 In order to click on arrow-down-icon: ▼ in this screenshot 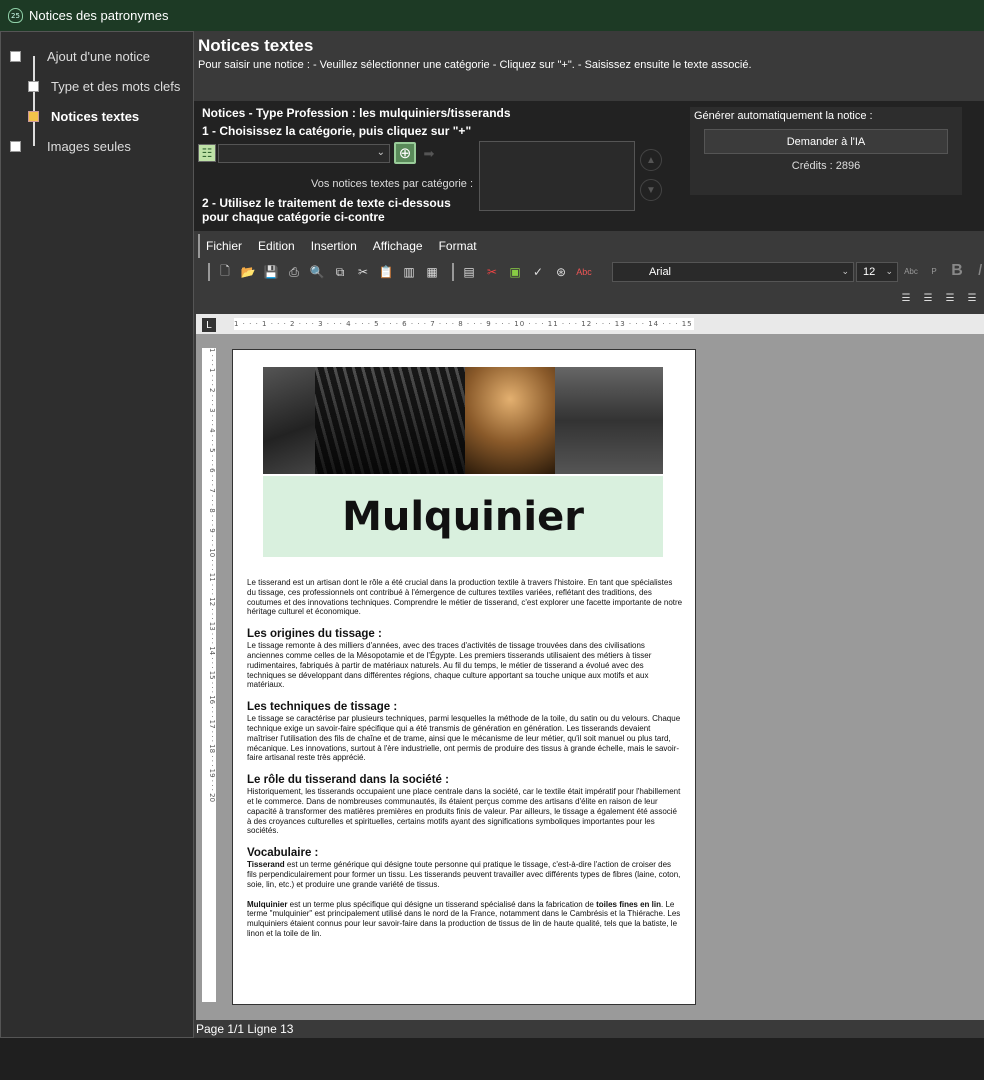, I will do `click(651, 190)`.